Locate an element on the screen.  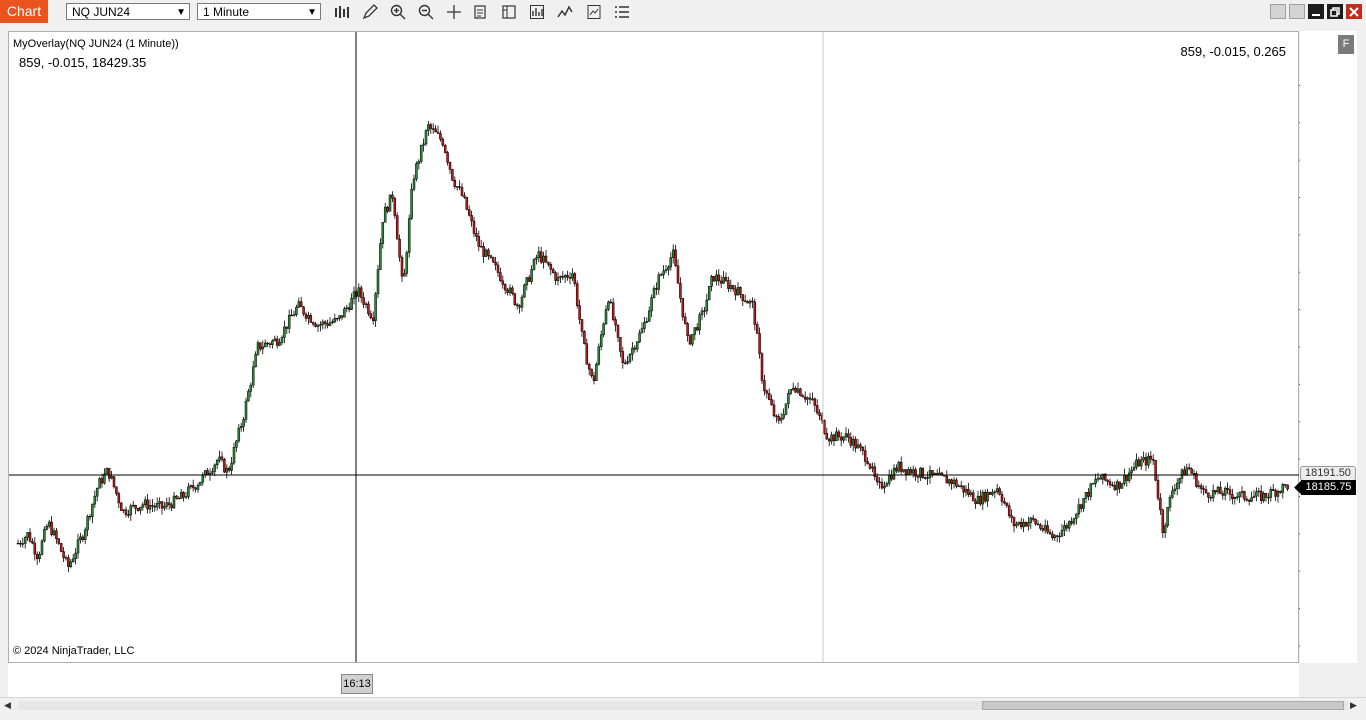
last-price-label: 18185.75 is located at coordinates (1328, 487).